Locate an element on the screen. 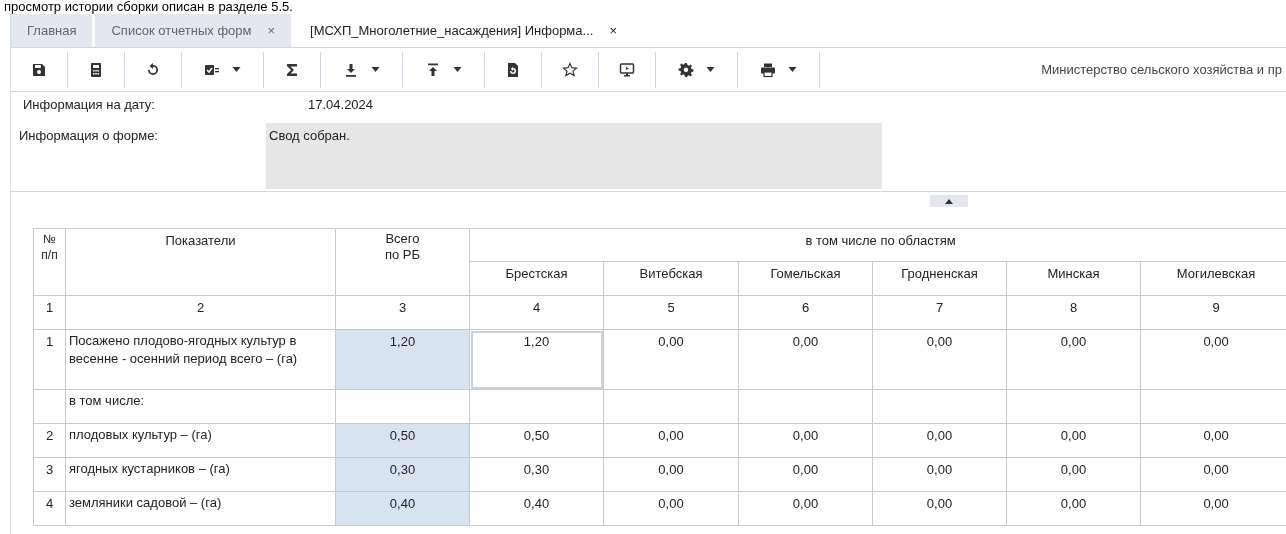 Image resolution: width=1286 pixels, height=534 pixels. table-header-cell: 8 is located at coordinates (1073, 312).